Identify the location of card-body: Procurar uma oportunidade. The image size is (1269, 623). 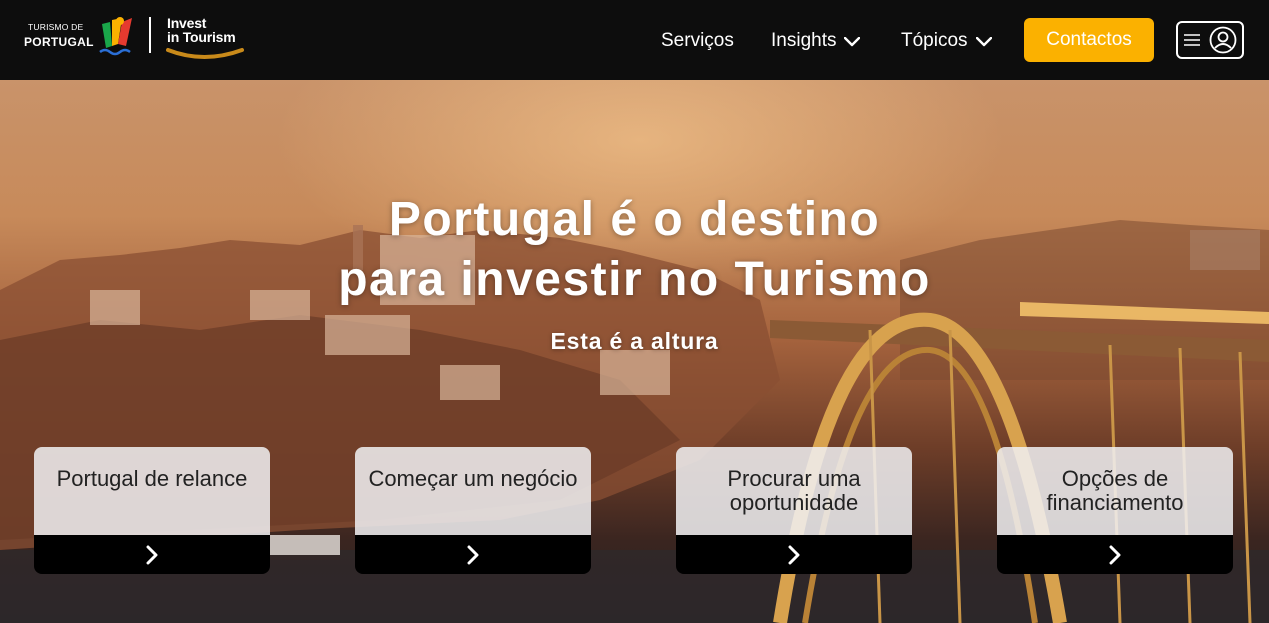
(794, 491).